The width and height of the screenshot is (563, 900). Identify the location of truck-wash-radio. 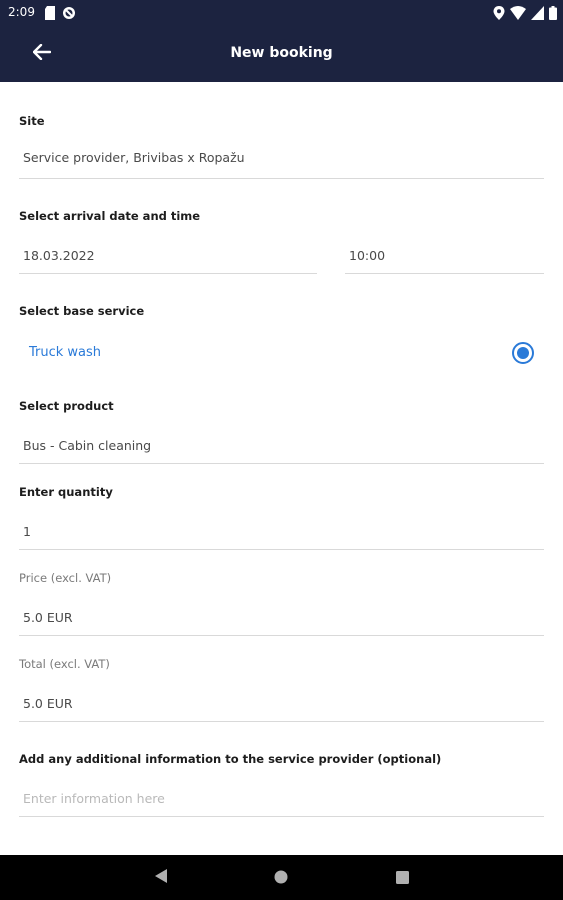
(523, 353).